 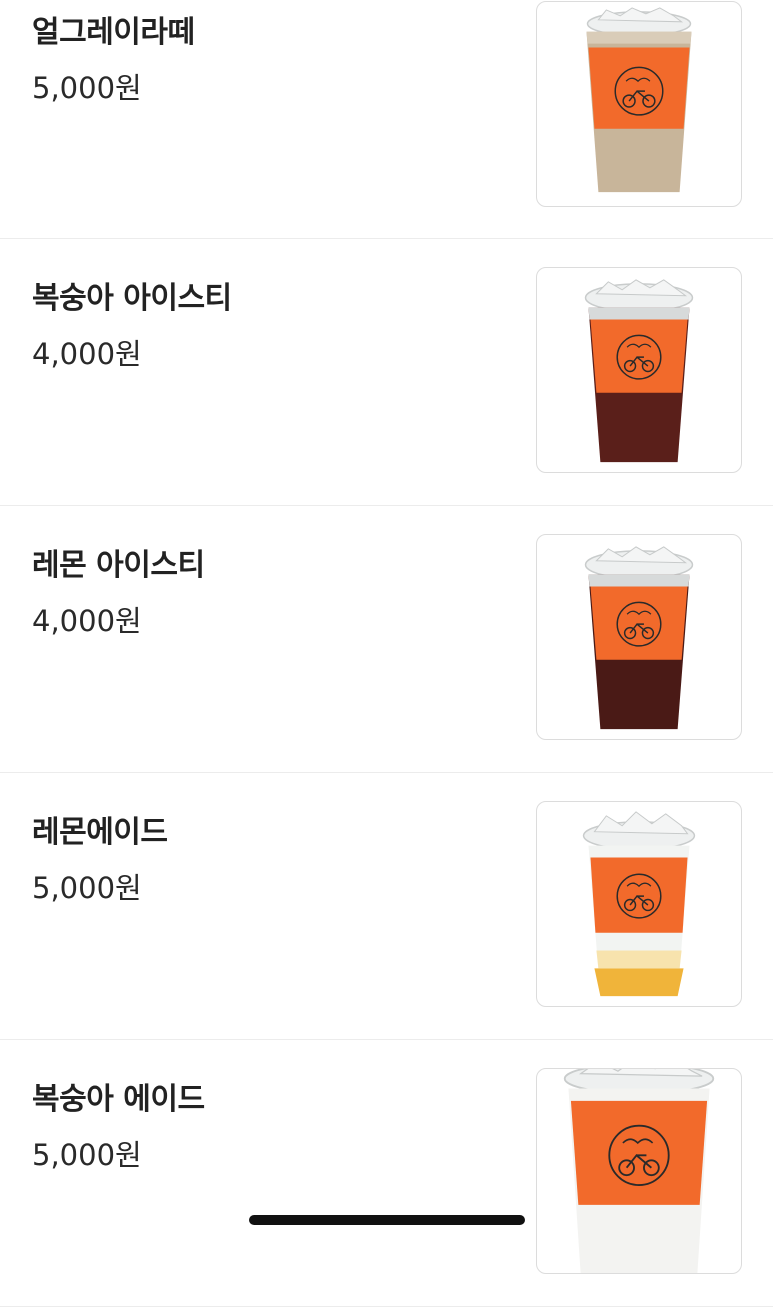 What do you see at coordinates (100, 832) in the screenshot?
I see `menu-item-name: 레몬에이드` at bounding box center [100, 832].